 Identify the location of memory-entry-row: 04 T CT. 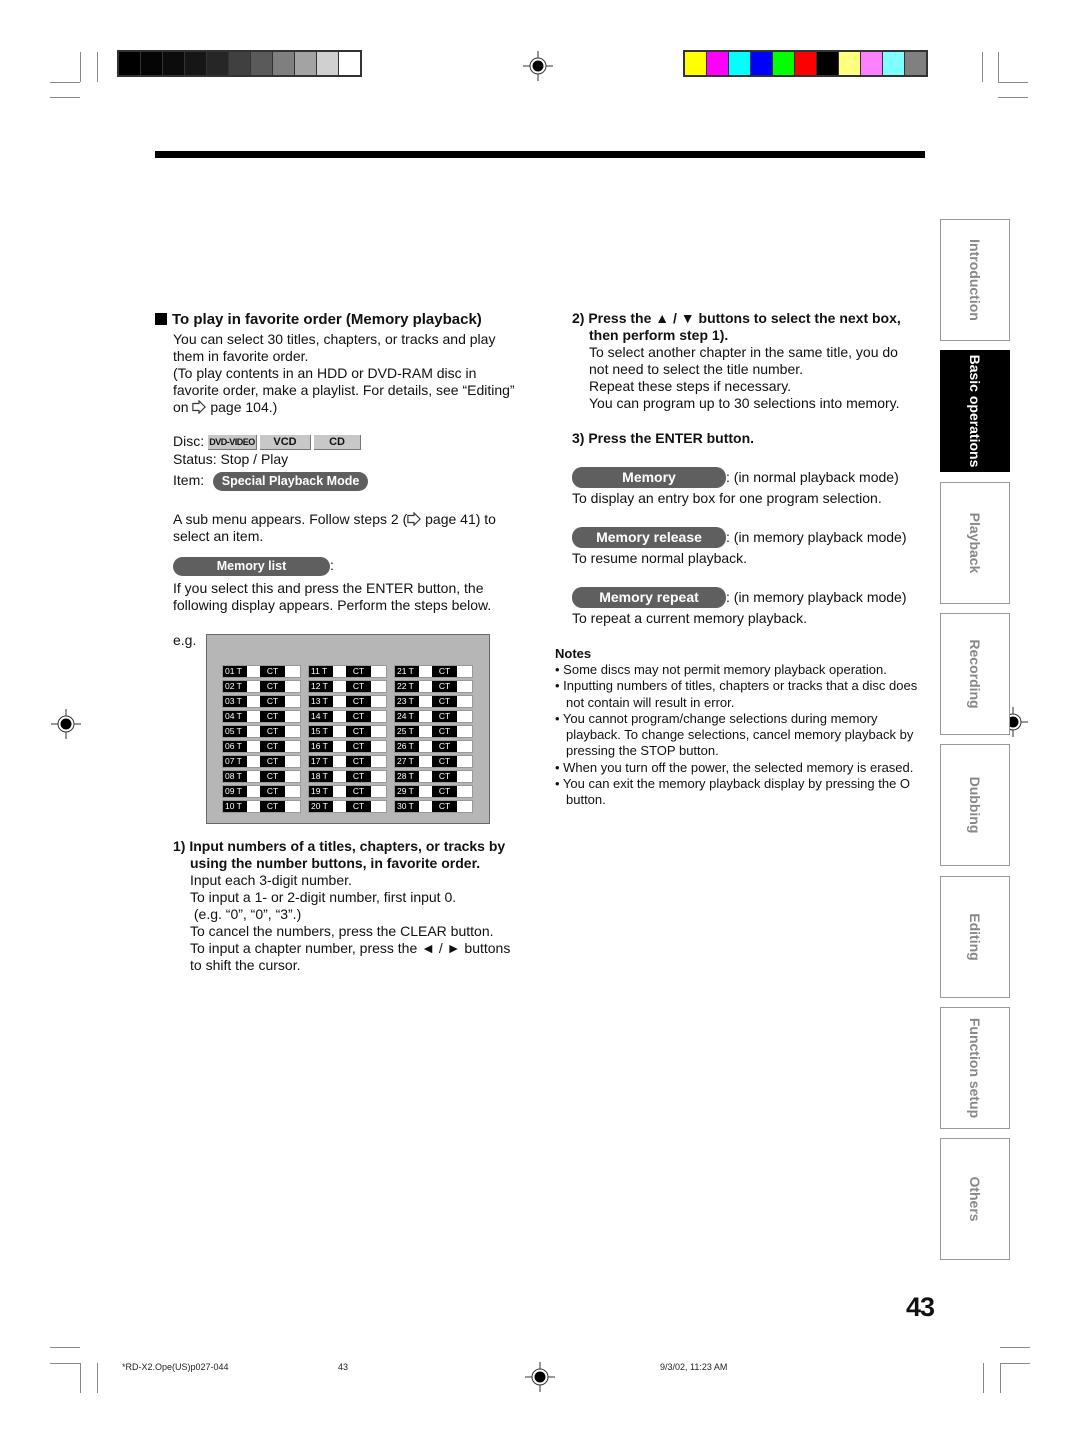
(261, 716).